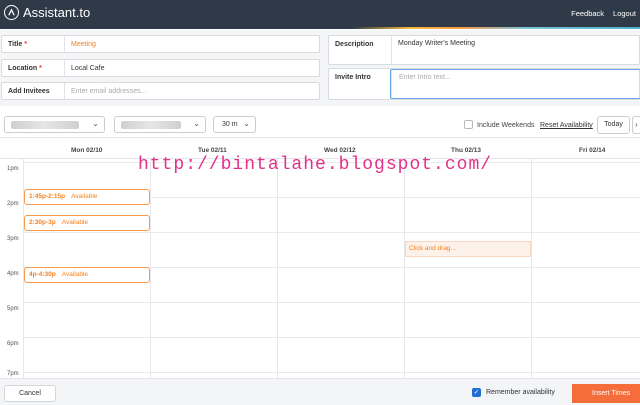 This screenshot has height=405, width=640. I want to click on remember-checkbox: ✓, so click(476, 392).